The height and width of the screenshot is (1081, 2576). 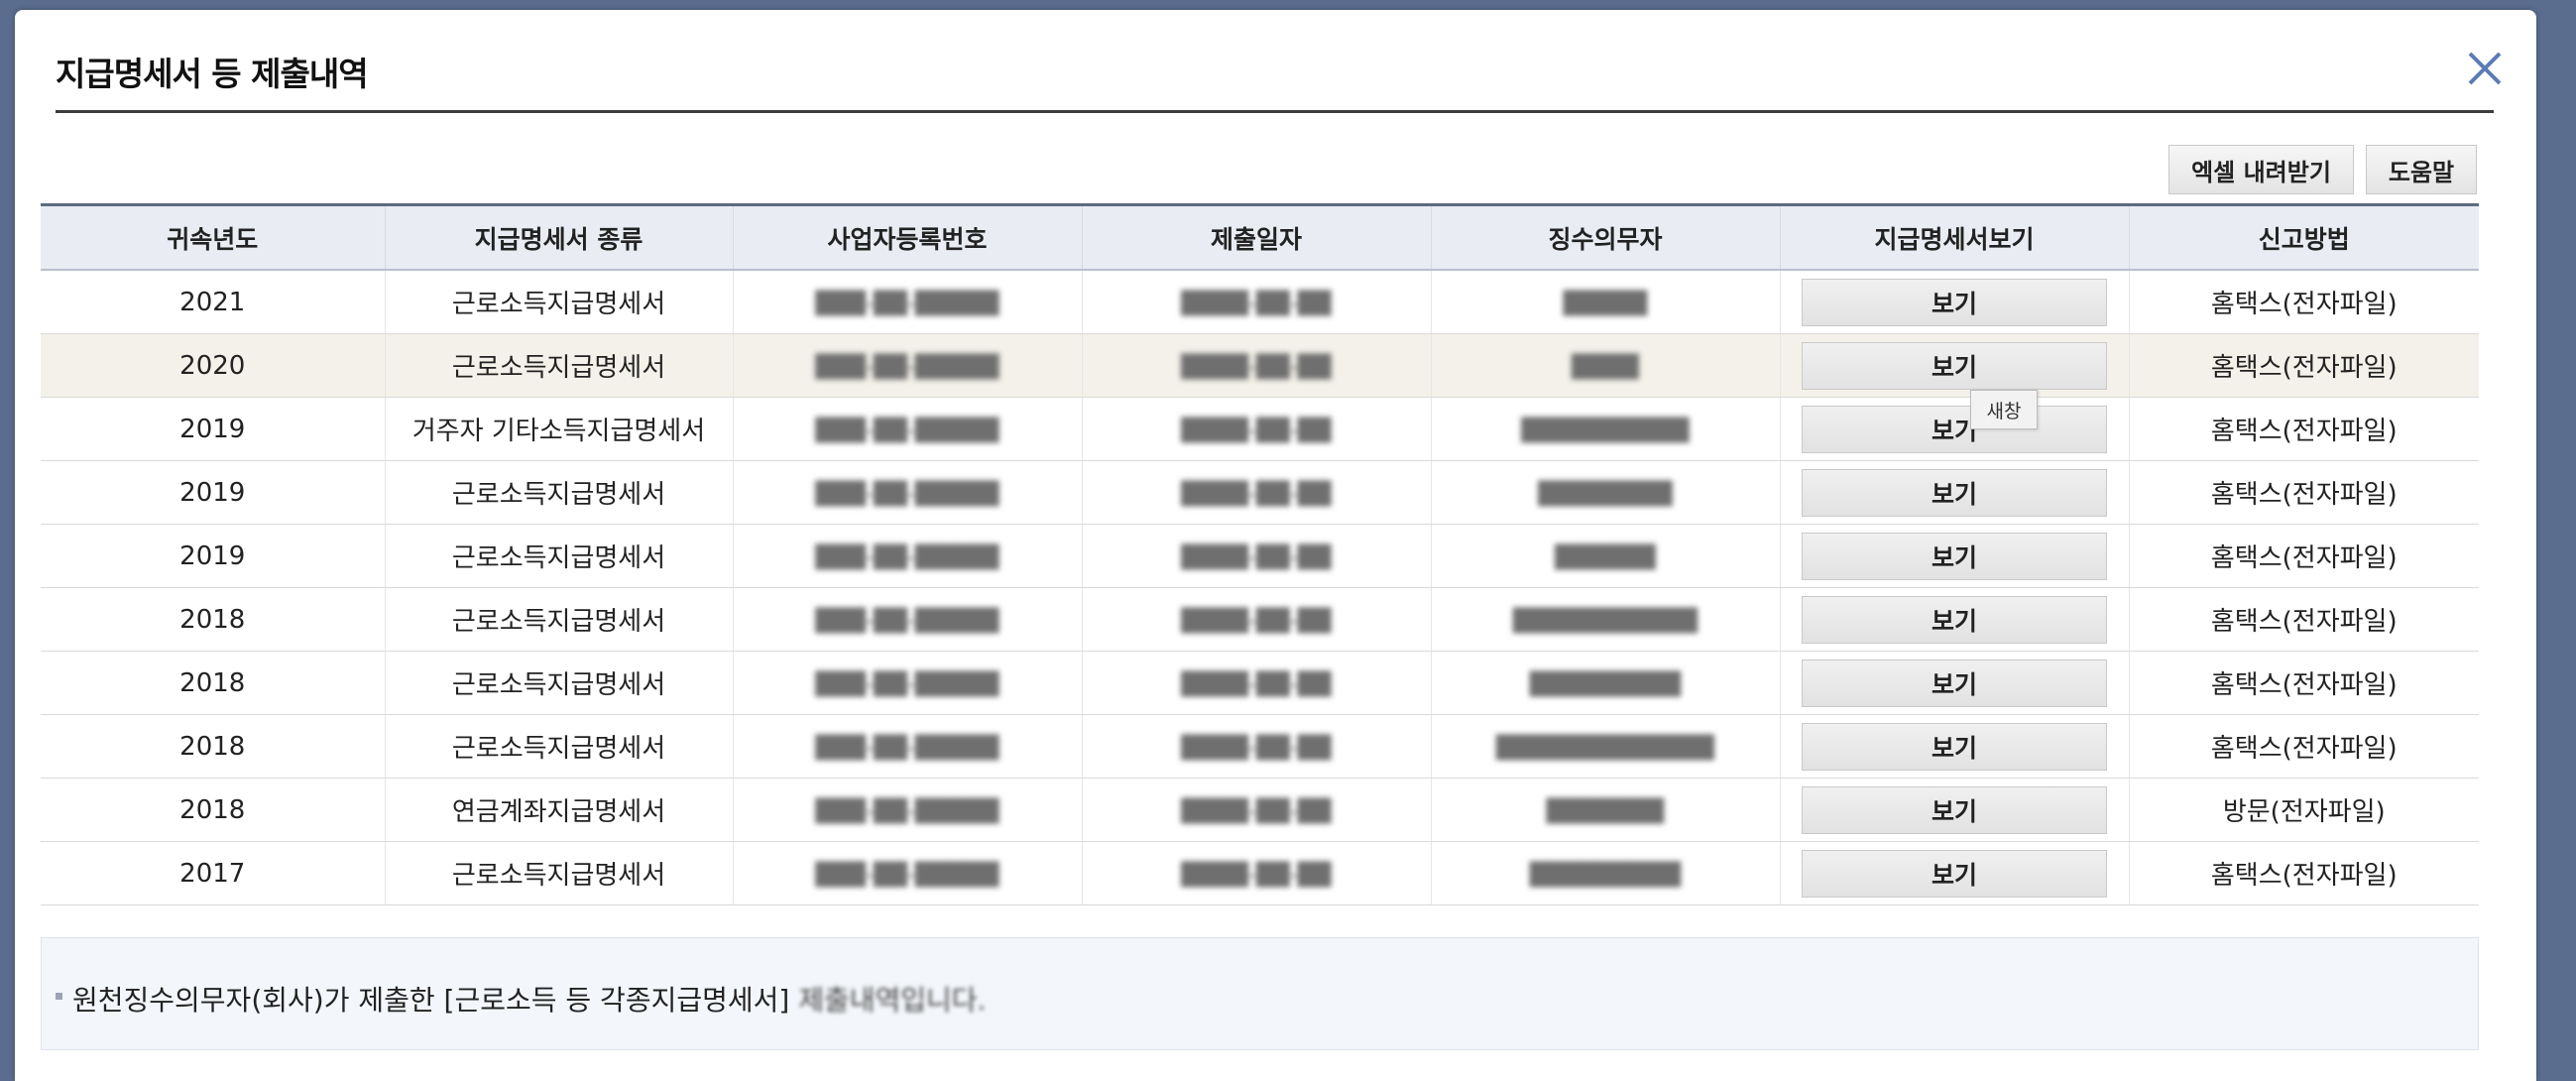 What do you see at coordinates (893, 1001) in the screenshot?
I see `note-tail-text: 제출내역입니다.` at bounding box center [893, 1001].